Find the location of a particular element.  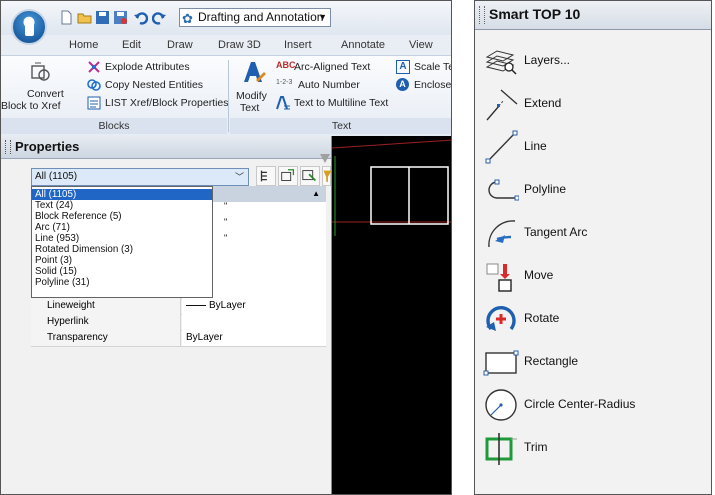

drawing-geometry is located at coordinates (391, 187).